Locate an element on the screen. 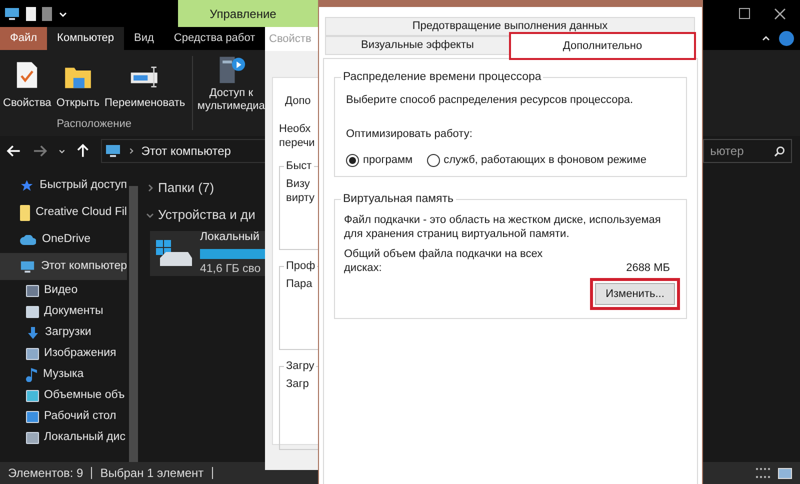 This screenshot has width=800, height=484. ribbon-tab: Файл is located at coordinates (24, 38).